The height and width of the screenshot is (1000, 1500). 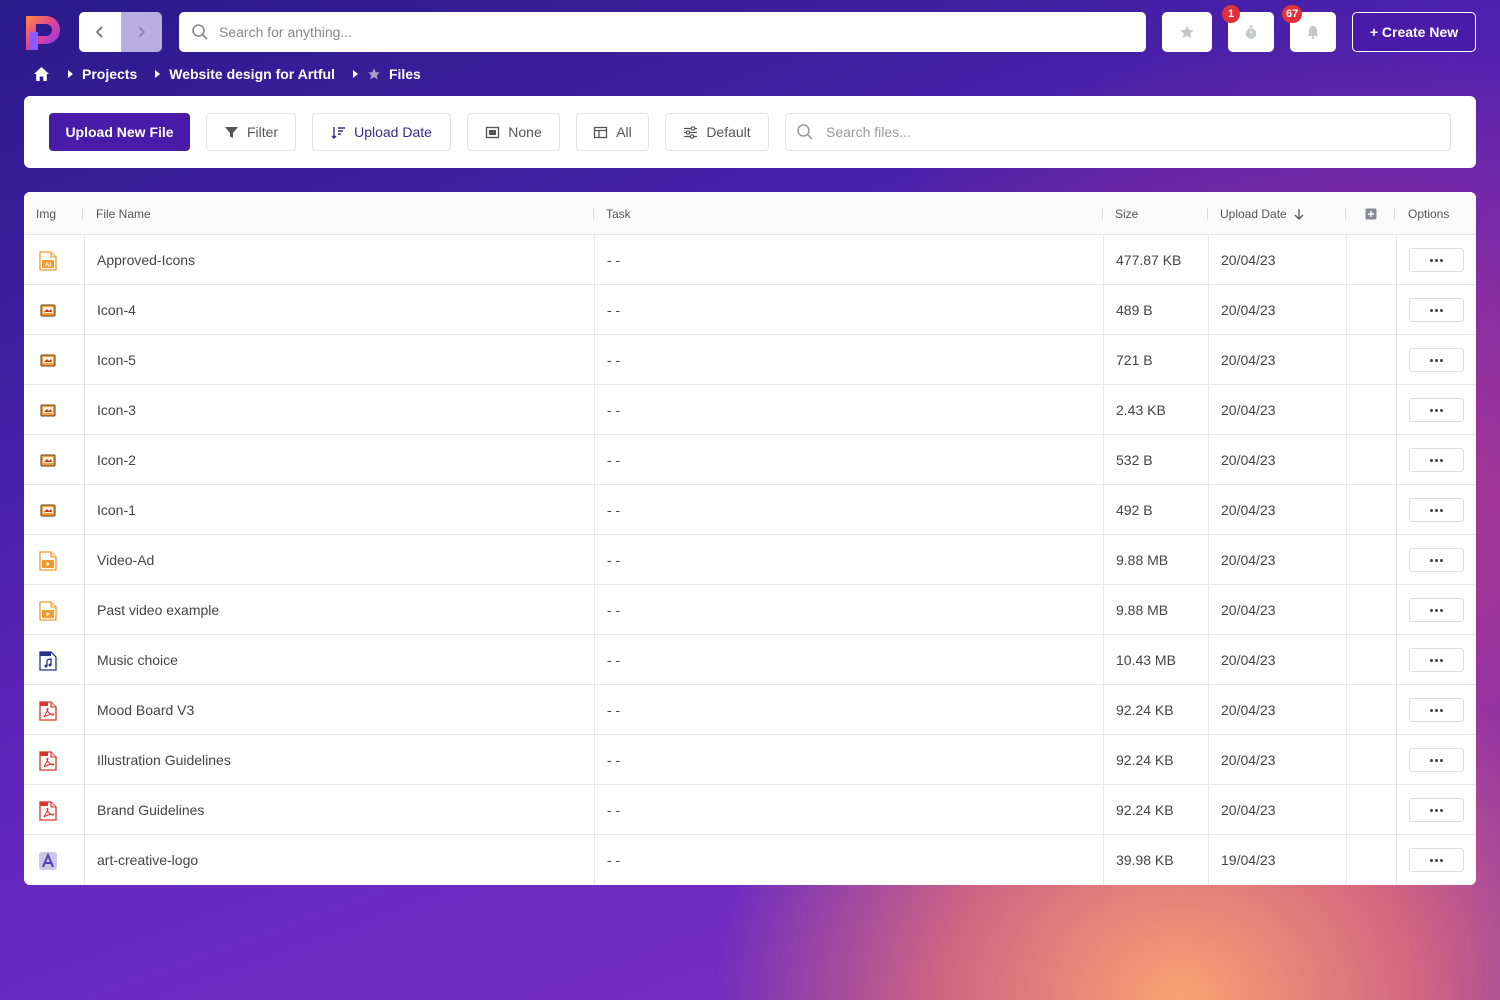 I want to click on breadcrumb-projects: Projects, so click(x=109, y=74).